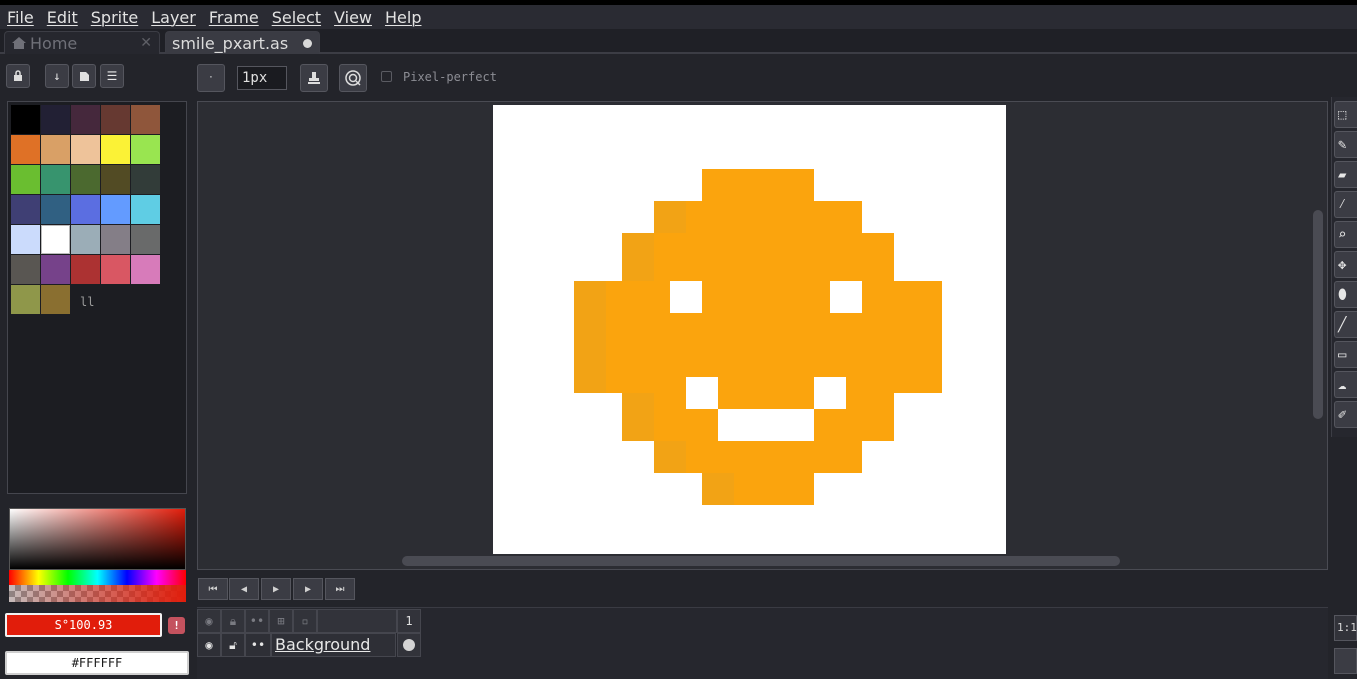 The width and height of the screenshot is (1357, 679). I want to click on unlock-icon: 🔓︎, so click(233, 645).